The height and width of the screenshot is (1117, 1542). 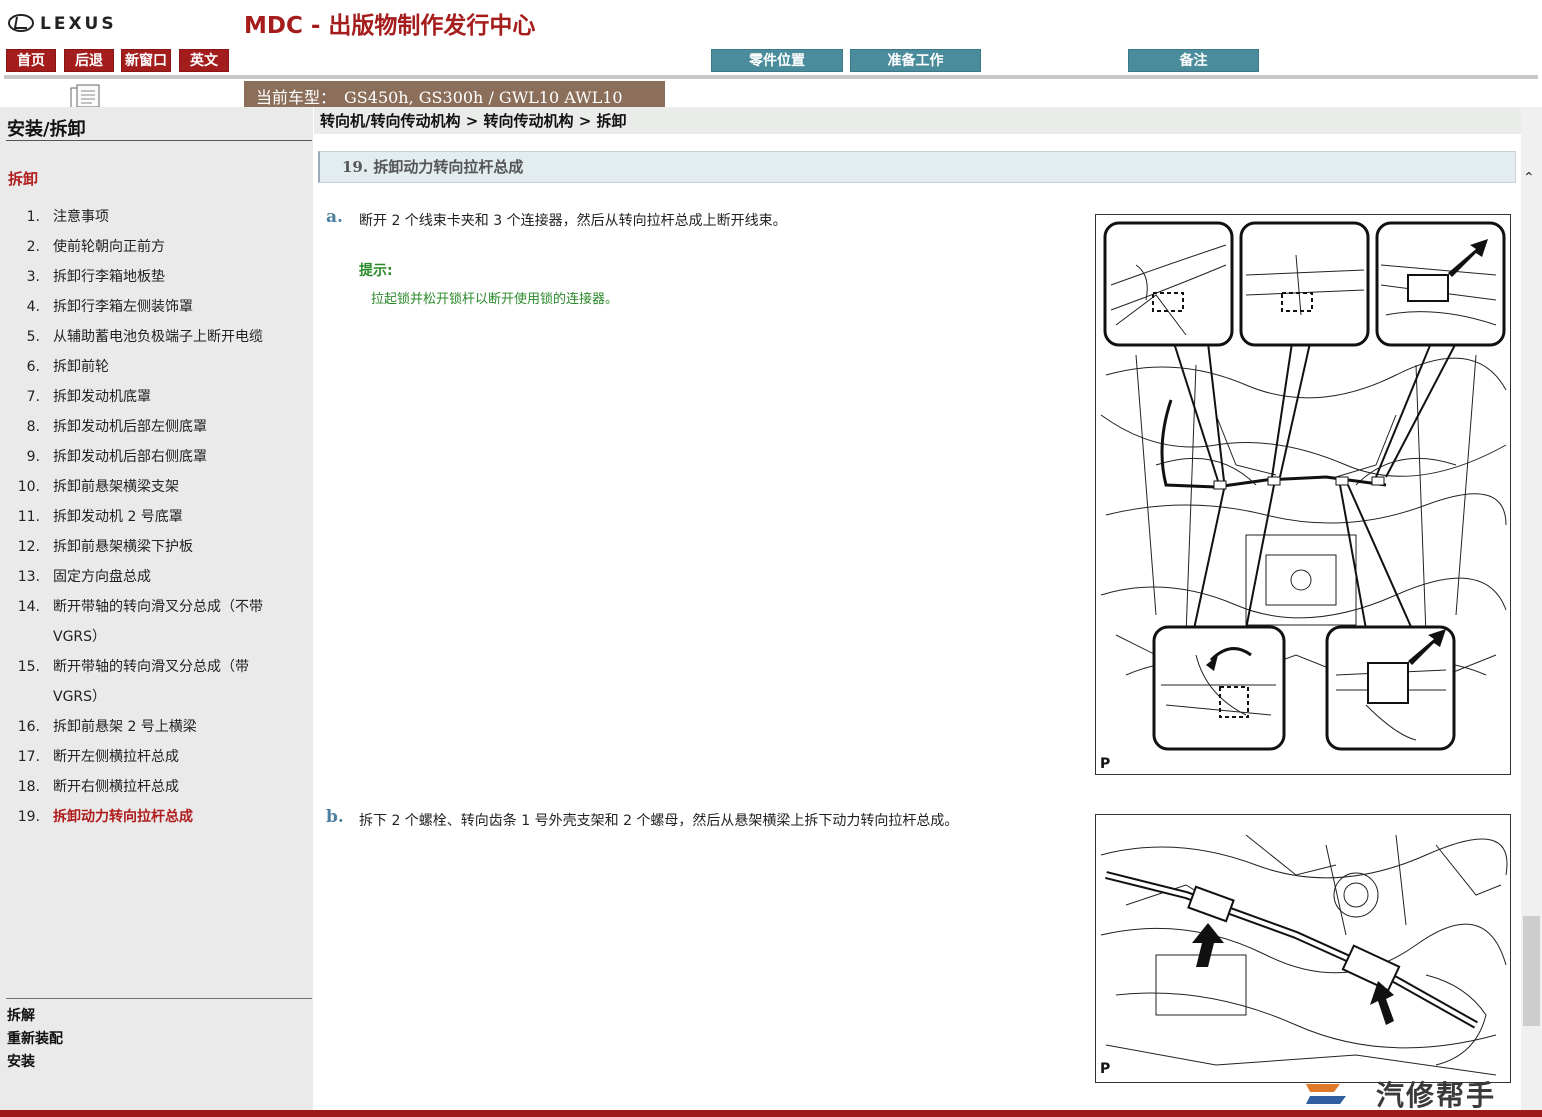 I want to click on step-number: 11., so click(x=28, y=517).